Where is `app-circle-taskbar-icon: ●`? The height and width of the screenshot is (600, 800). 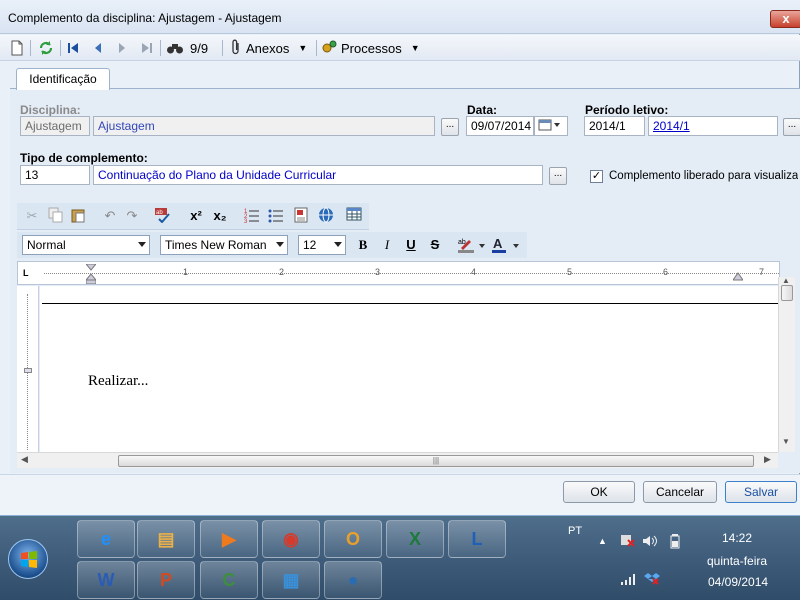
app-circle-taskbar-icon: ● is located at coordinates (353, 580).